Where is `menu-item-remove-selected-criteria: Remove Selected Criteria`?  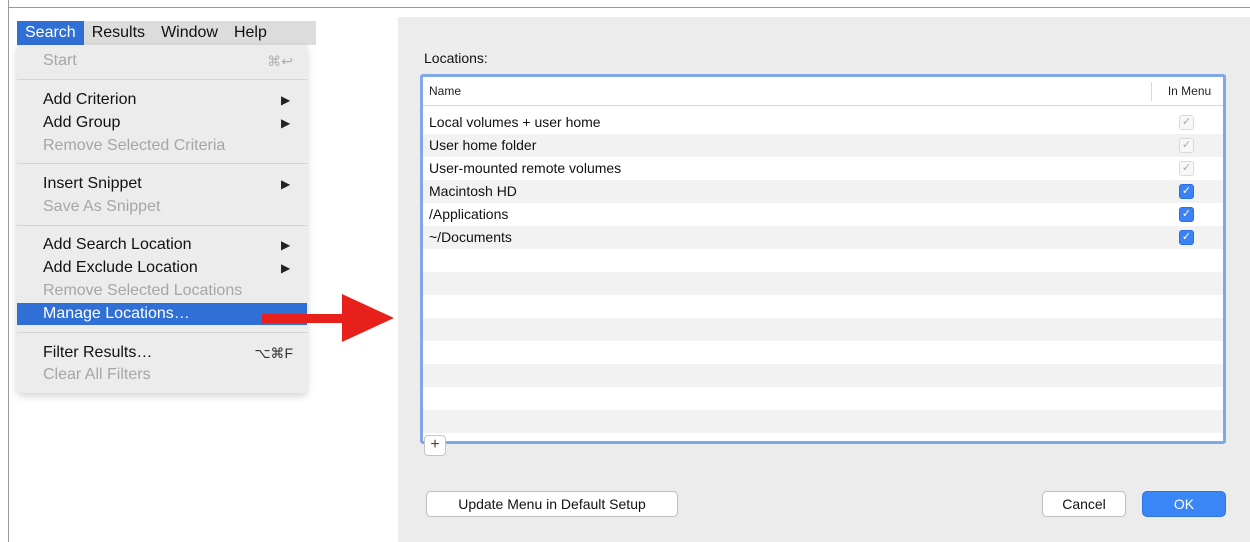
menu-item-remove-selected-criteria: Remove Selected Criteria is located at coordinates (162, 146).